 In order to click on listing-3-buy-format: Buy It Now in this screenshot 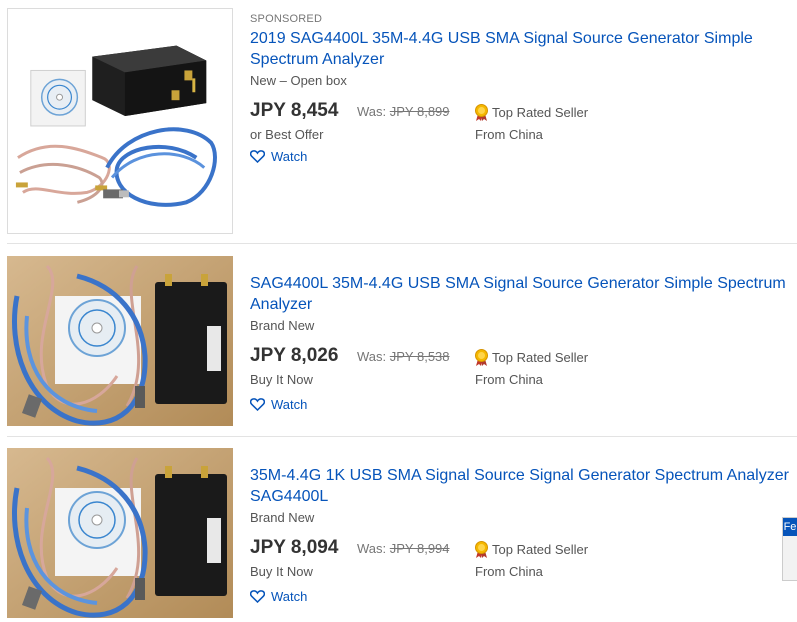, I will do `click(281, 571)`.